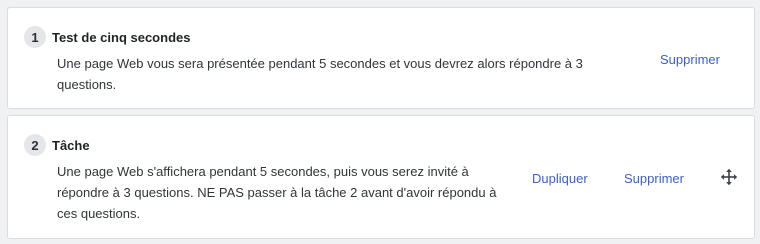 The image size is (760, 244). What do you see at coordinates (729, 177) in the screenshot?
I see `move-arrows-icon` at bounding box center [729, 177].